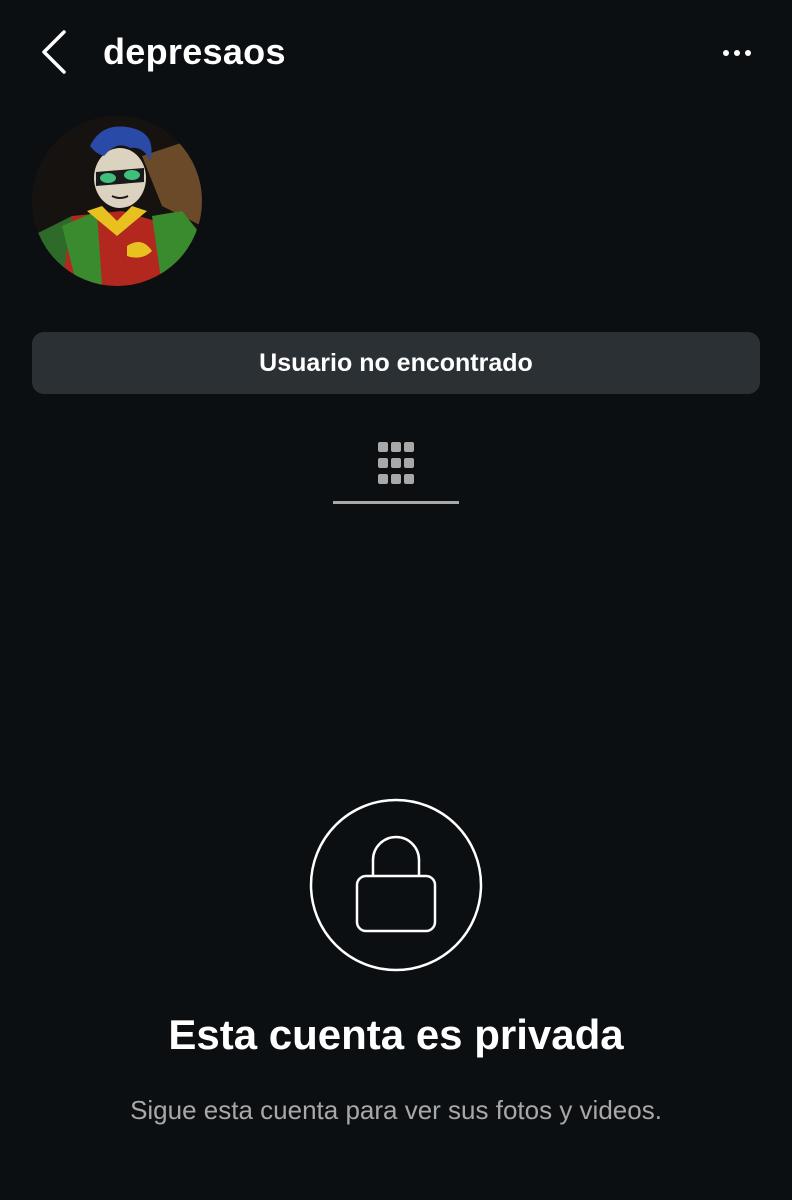 This screenshot has height=1200, width=792. I want to click on grid-icon, so click(396, 463).